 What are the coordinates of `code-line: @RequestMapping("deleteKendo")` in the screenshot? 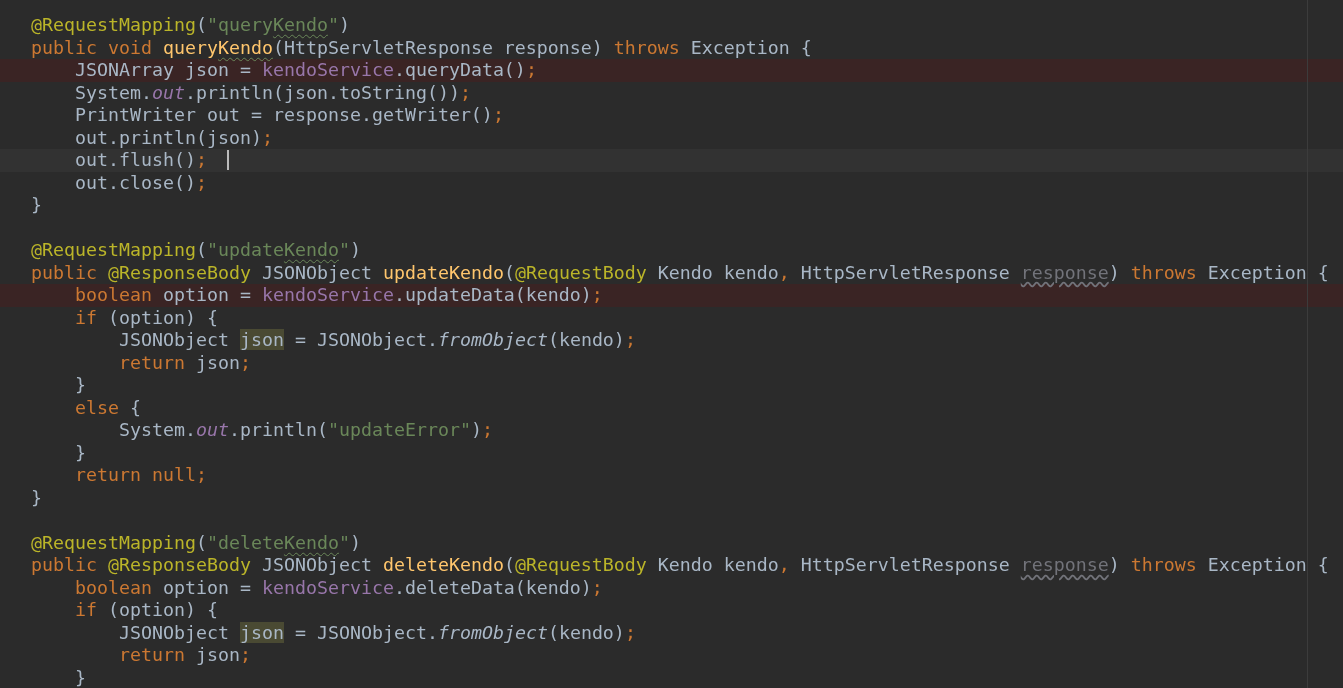 It's located at (196, 542).